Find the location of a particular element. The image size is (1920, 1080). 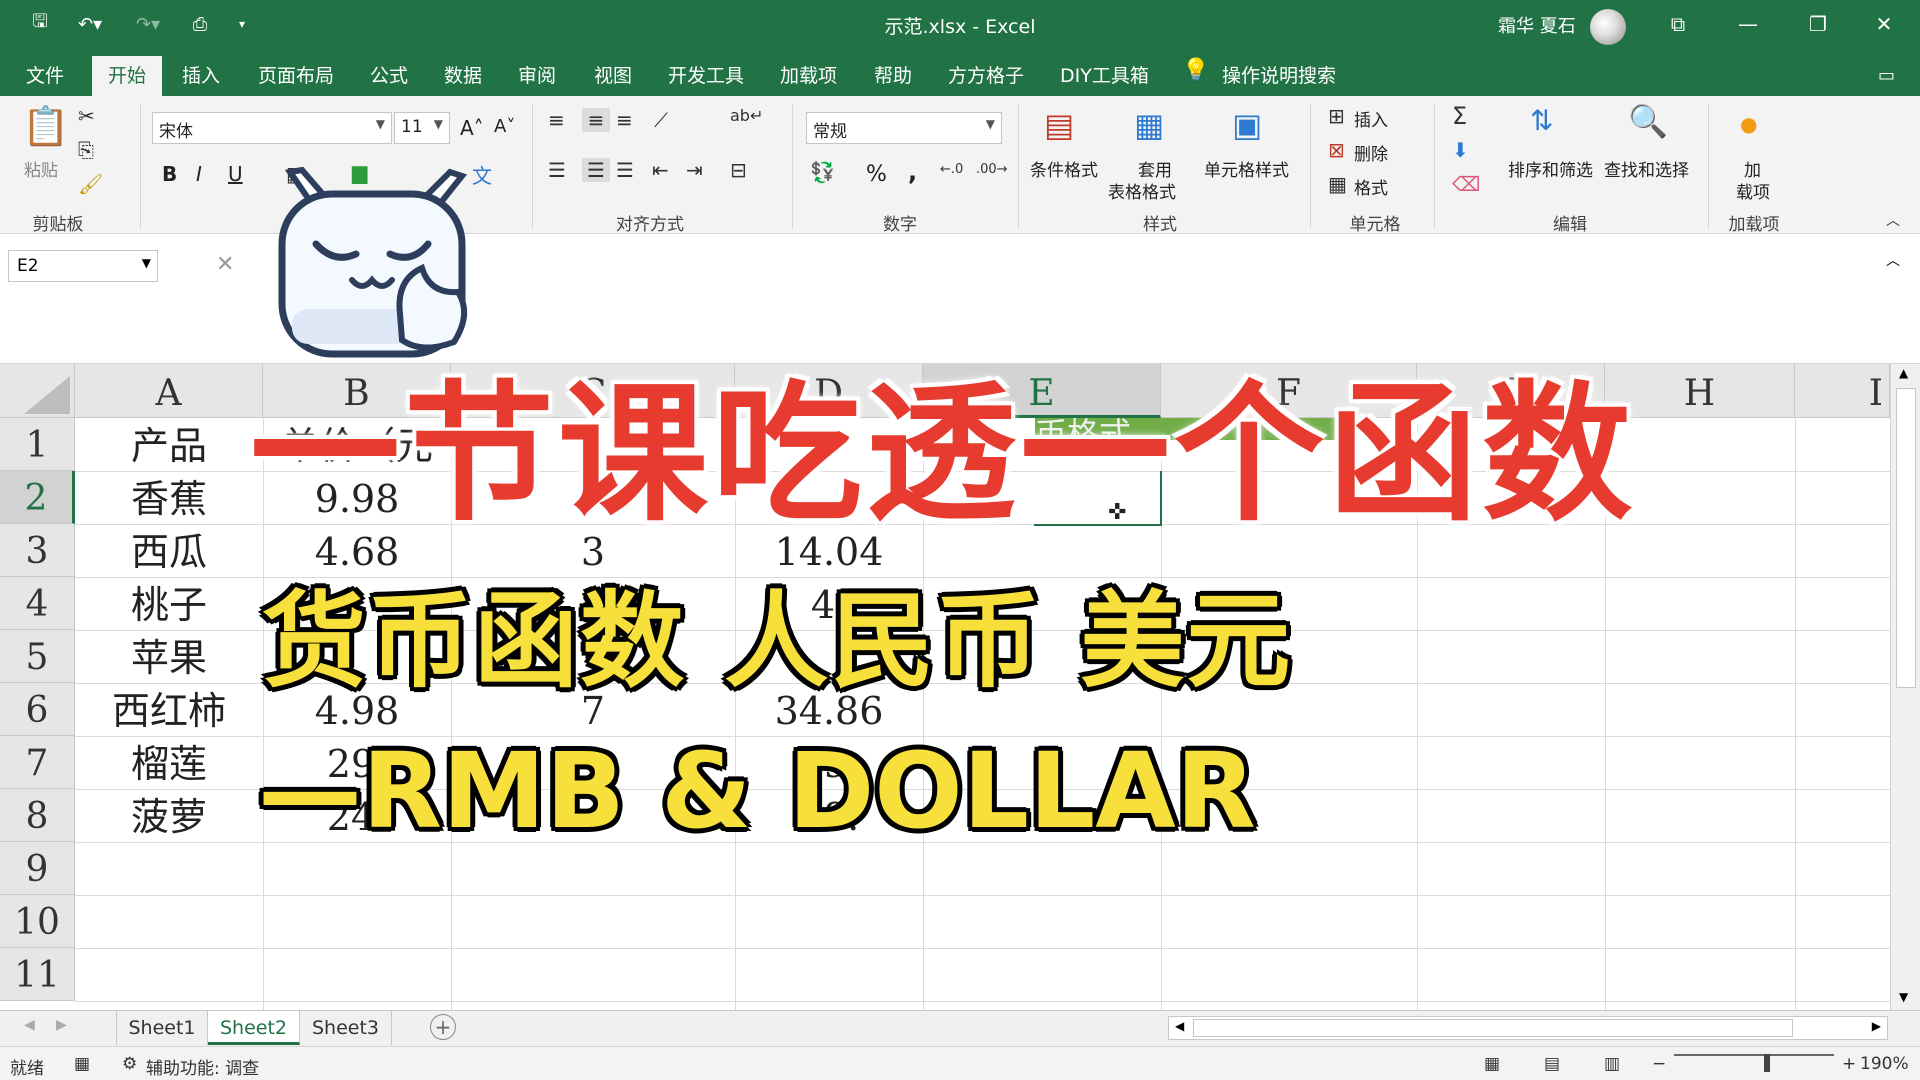

cell-a8: 菠萝 is located at coordinates (169, 815).